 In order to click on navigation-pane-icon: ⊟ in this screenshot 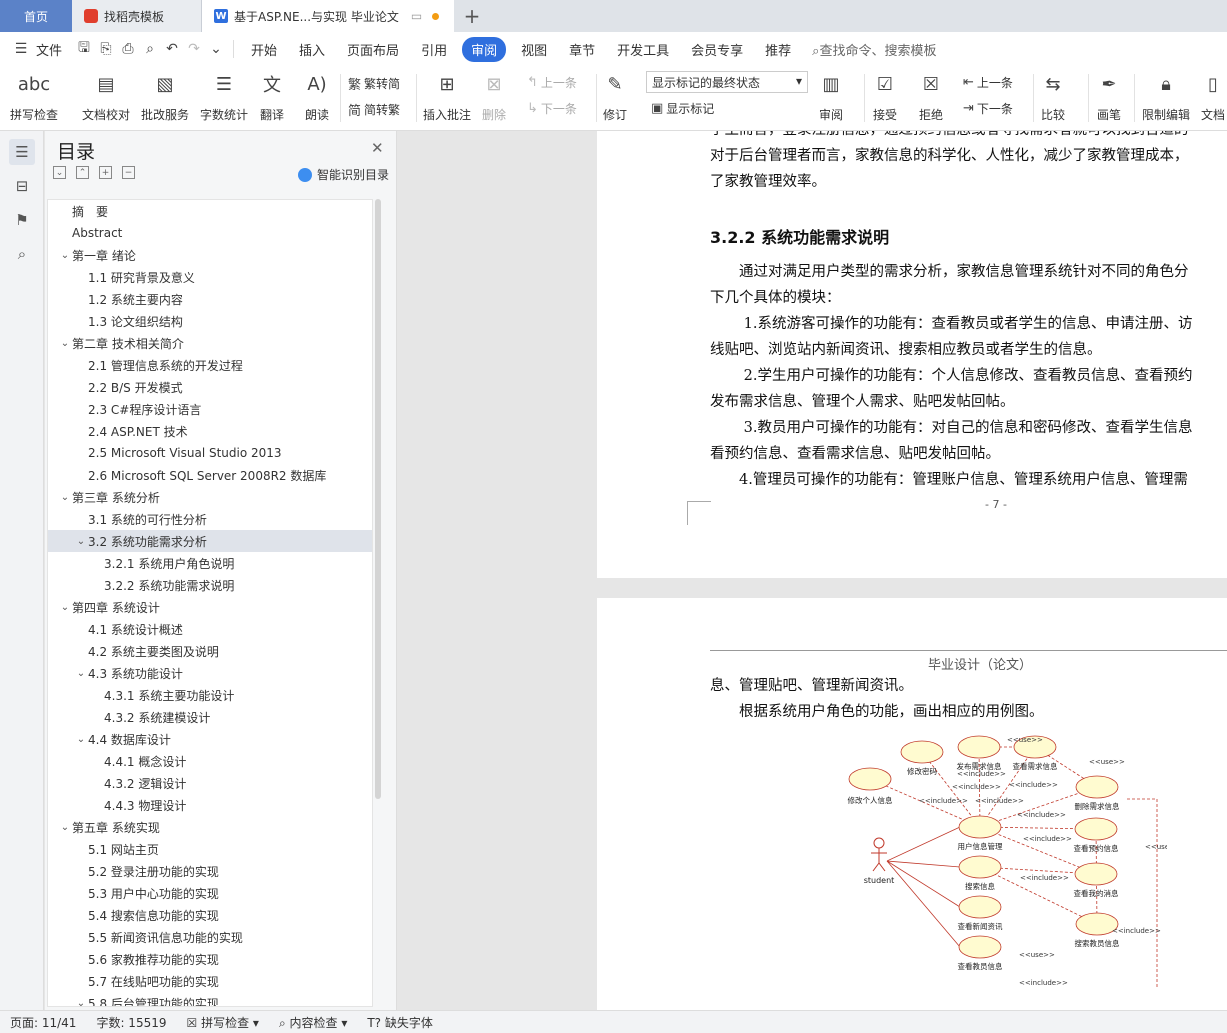, I will do `click(22, 186)`.